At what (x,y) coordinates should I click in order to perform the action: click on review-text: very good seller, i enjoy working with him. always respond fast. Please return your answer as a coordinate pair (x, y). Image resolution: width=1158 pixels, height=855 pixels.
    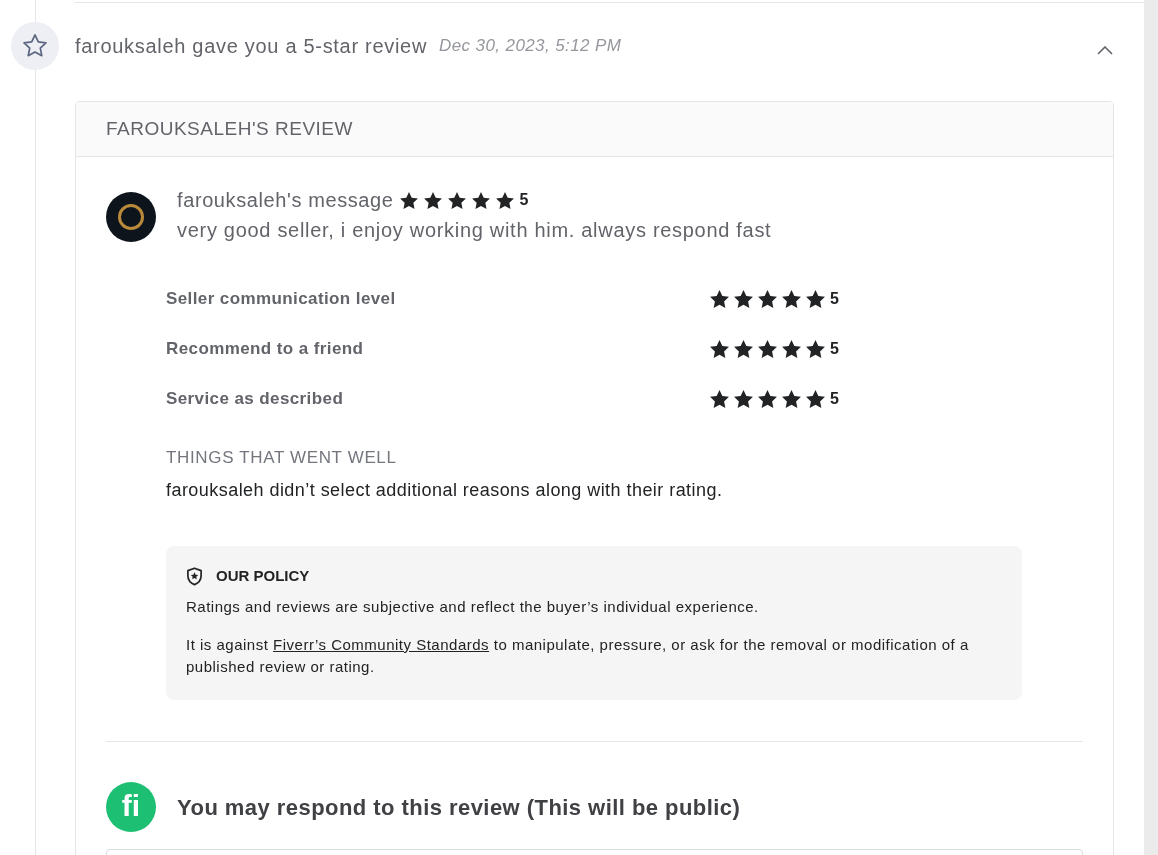
    Looking at the image, I should click on (474, 230).